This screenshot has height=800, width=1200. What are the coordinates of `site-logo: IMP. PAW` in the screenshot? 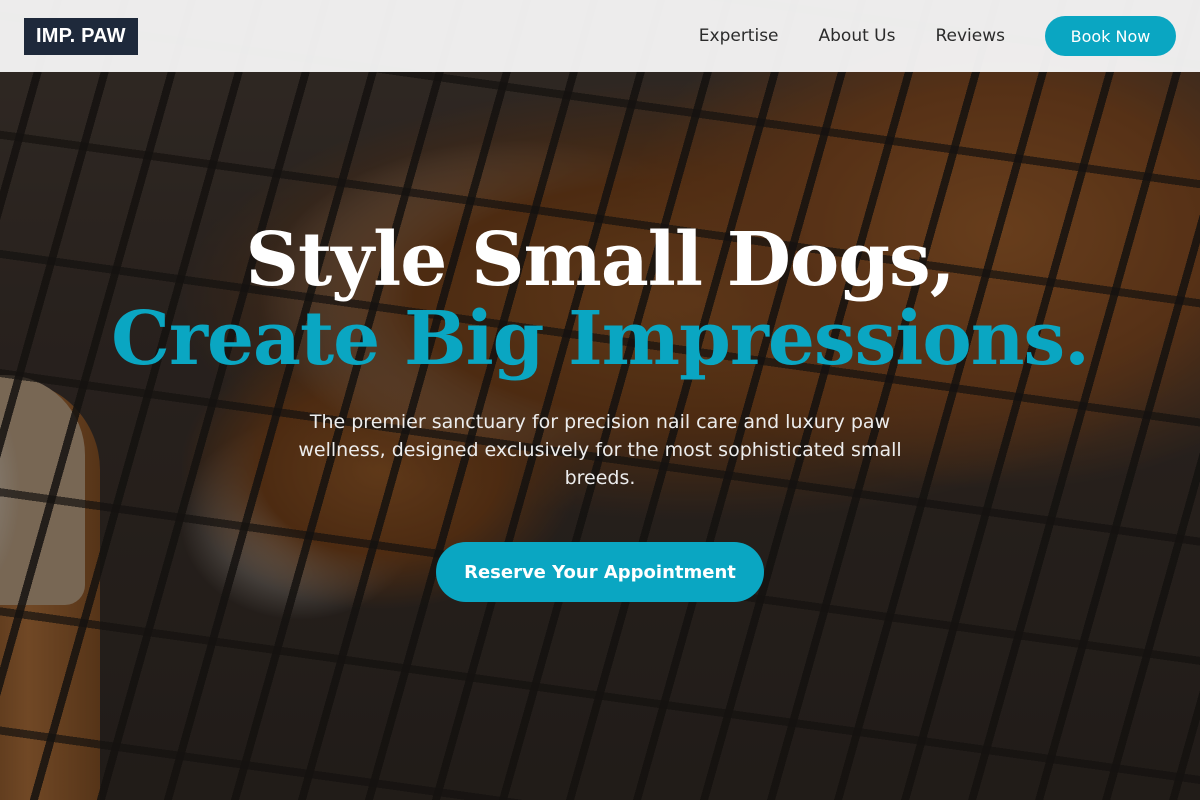 It's located at (81, 36).